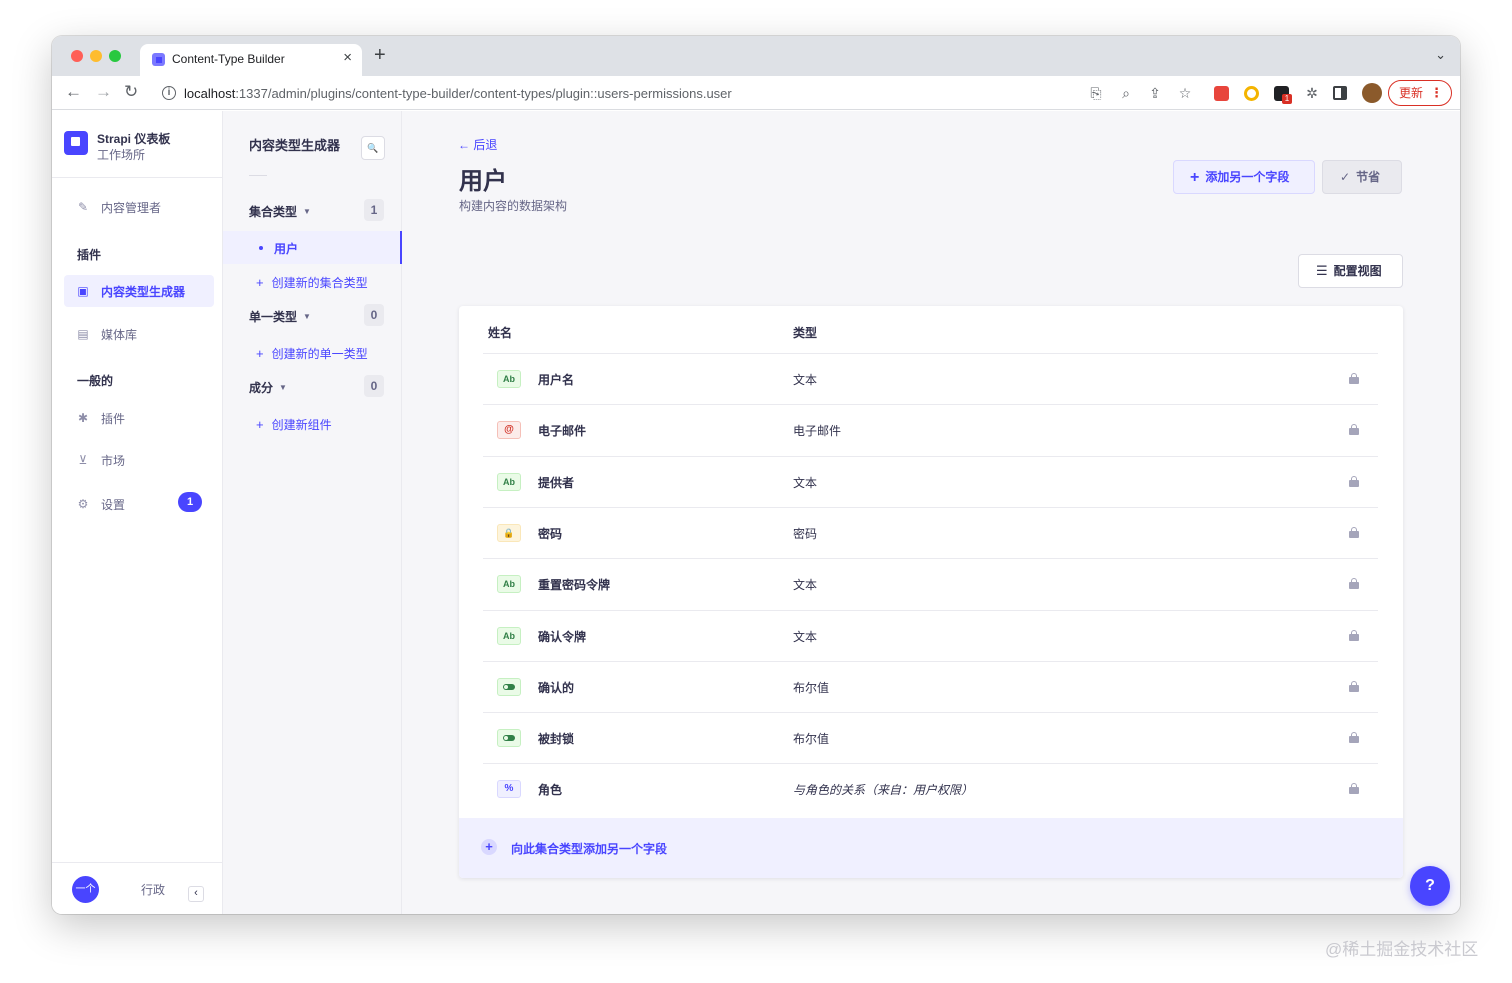 This screenshot has width=1512, height=983. I want to click on field-name: 重置密码令牌, so click(574, 585).